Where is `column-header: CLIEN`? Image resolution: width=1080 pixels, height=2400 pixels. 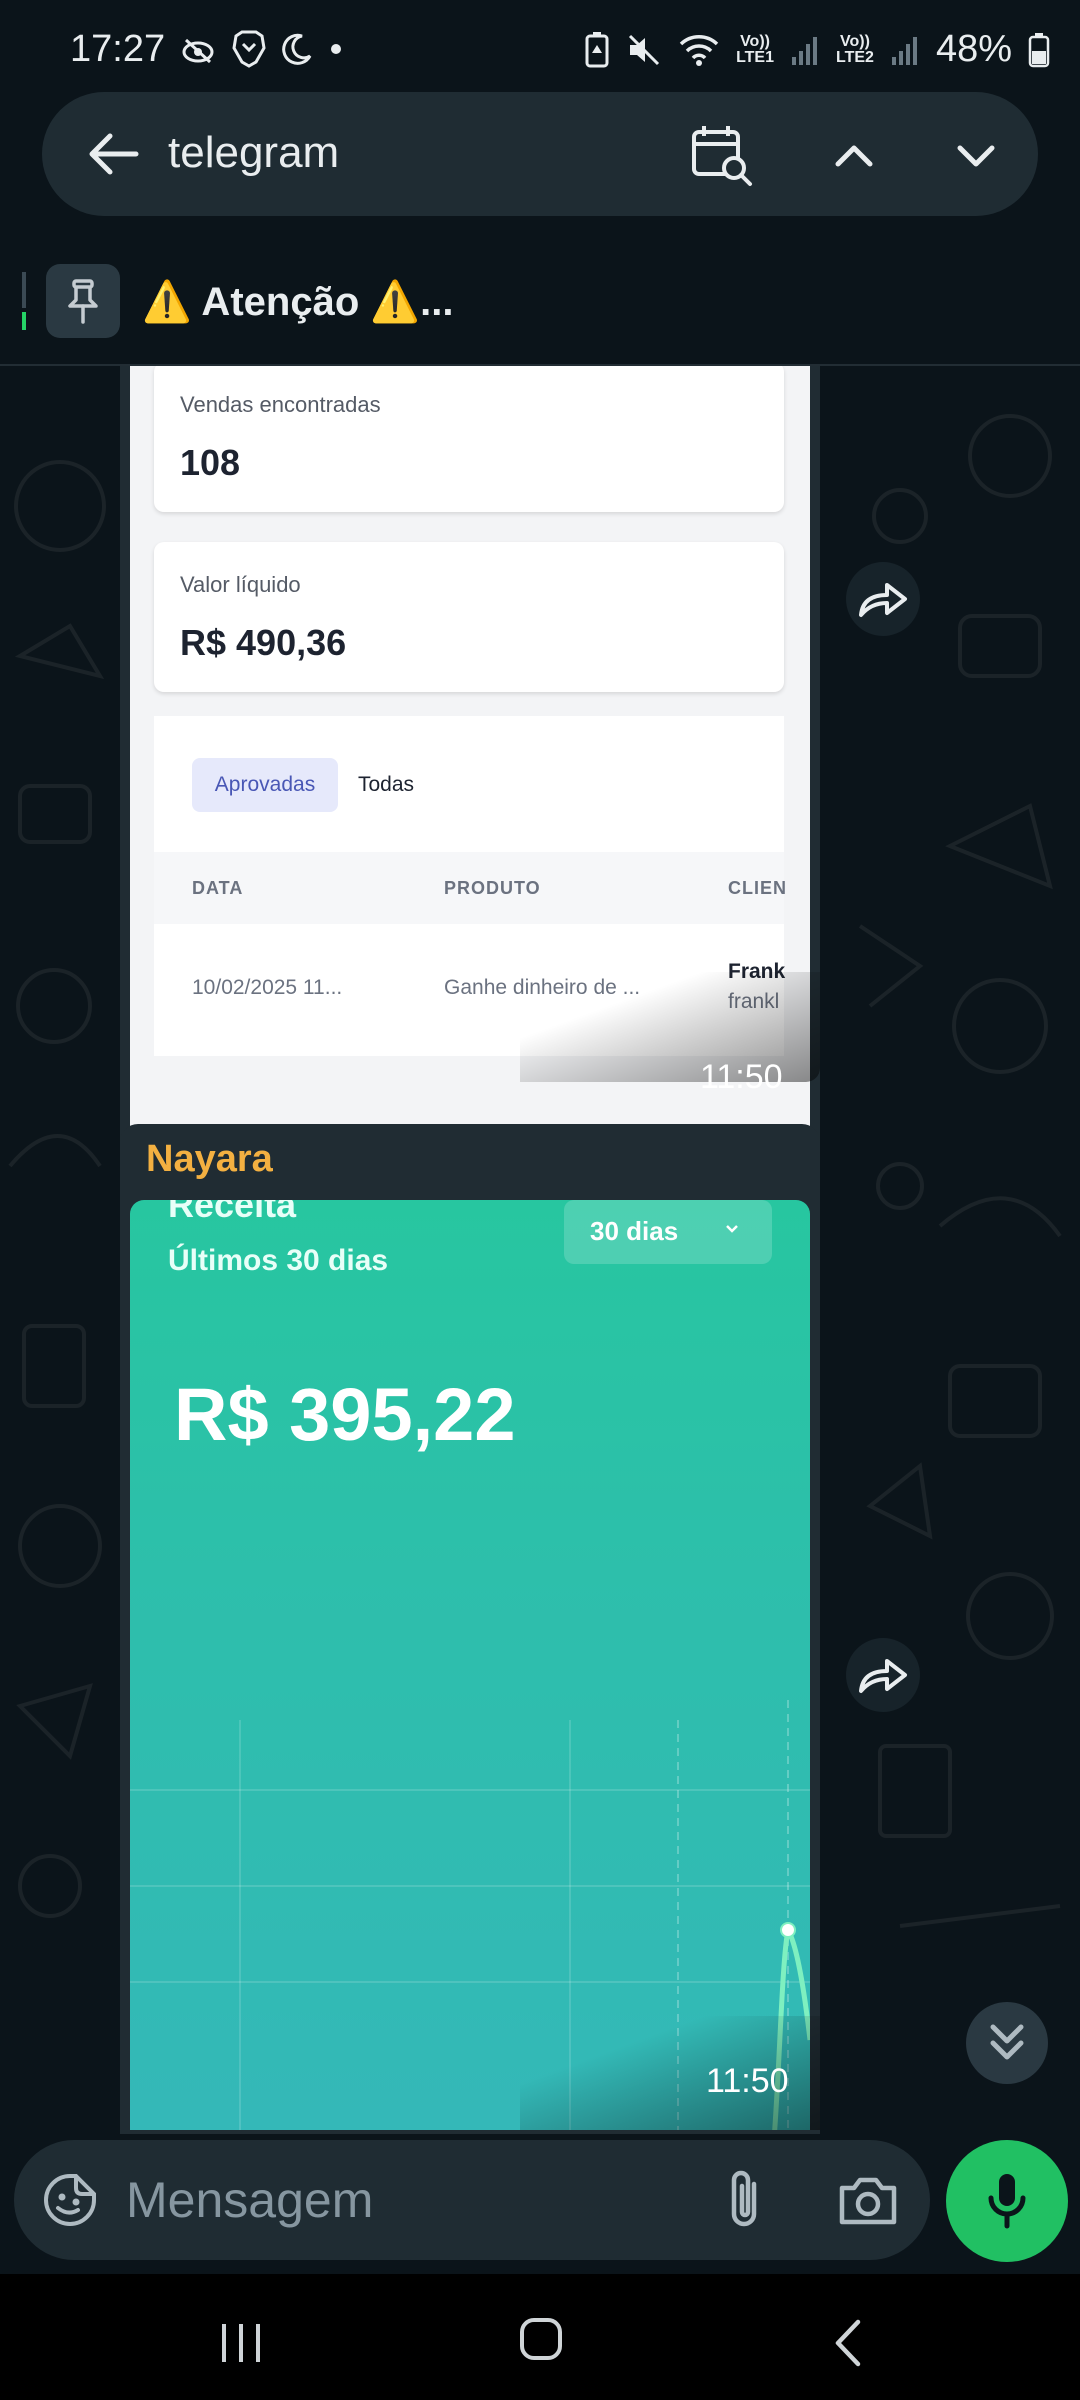
column-header: CLIEN is located at coordinates (757, 888).